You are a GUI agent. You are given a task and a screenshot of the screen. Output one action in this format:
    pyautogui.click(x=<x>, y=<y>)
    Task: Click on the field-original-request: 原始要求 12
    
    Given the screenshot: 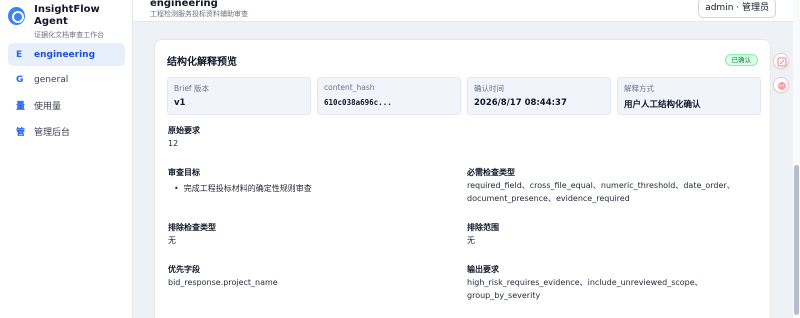 What is the action you would take?
    pyautogui.click(x=184, y=137)
    